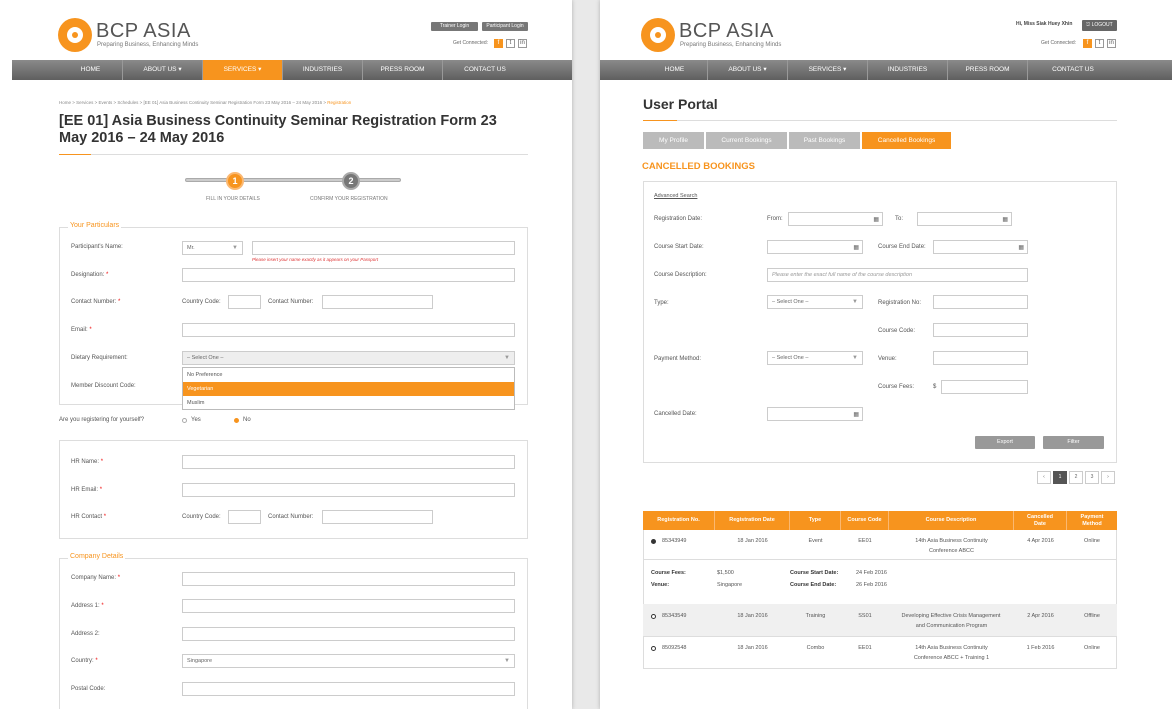  What do you see at coordinates (244, 517) in the screenshot?
I see `hr-country-code-input` at bounding box center [244, 517].